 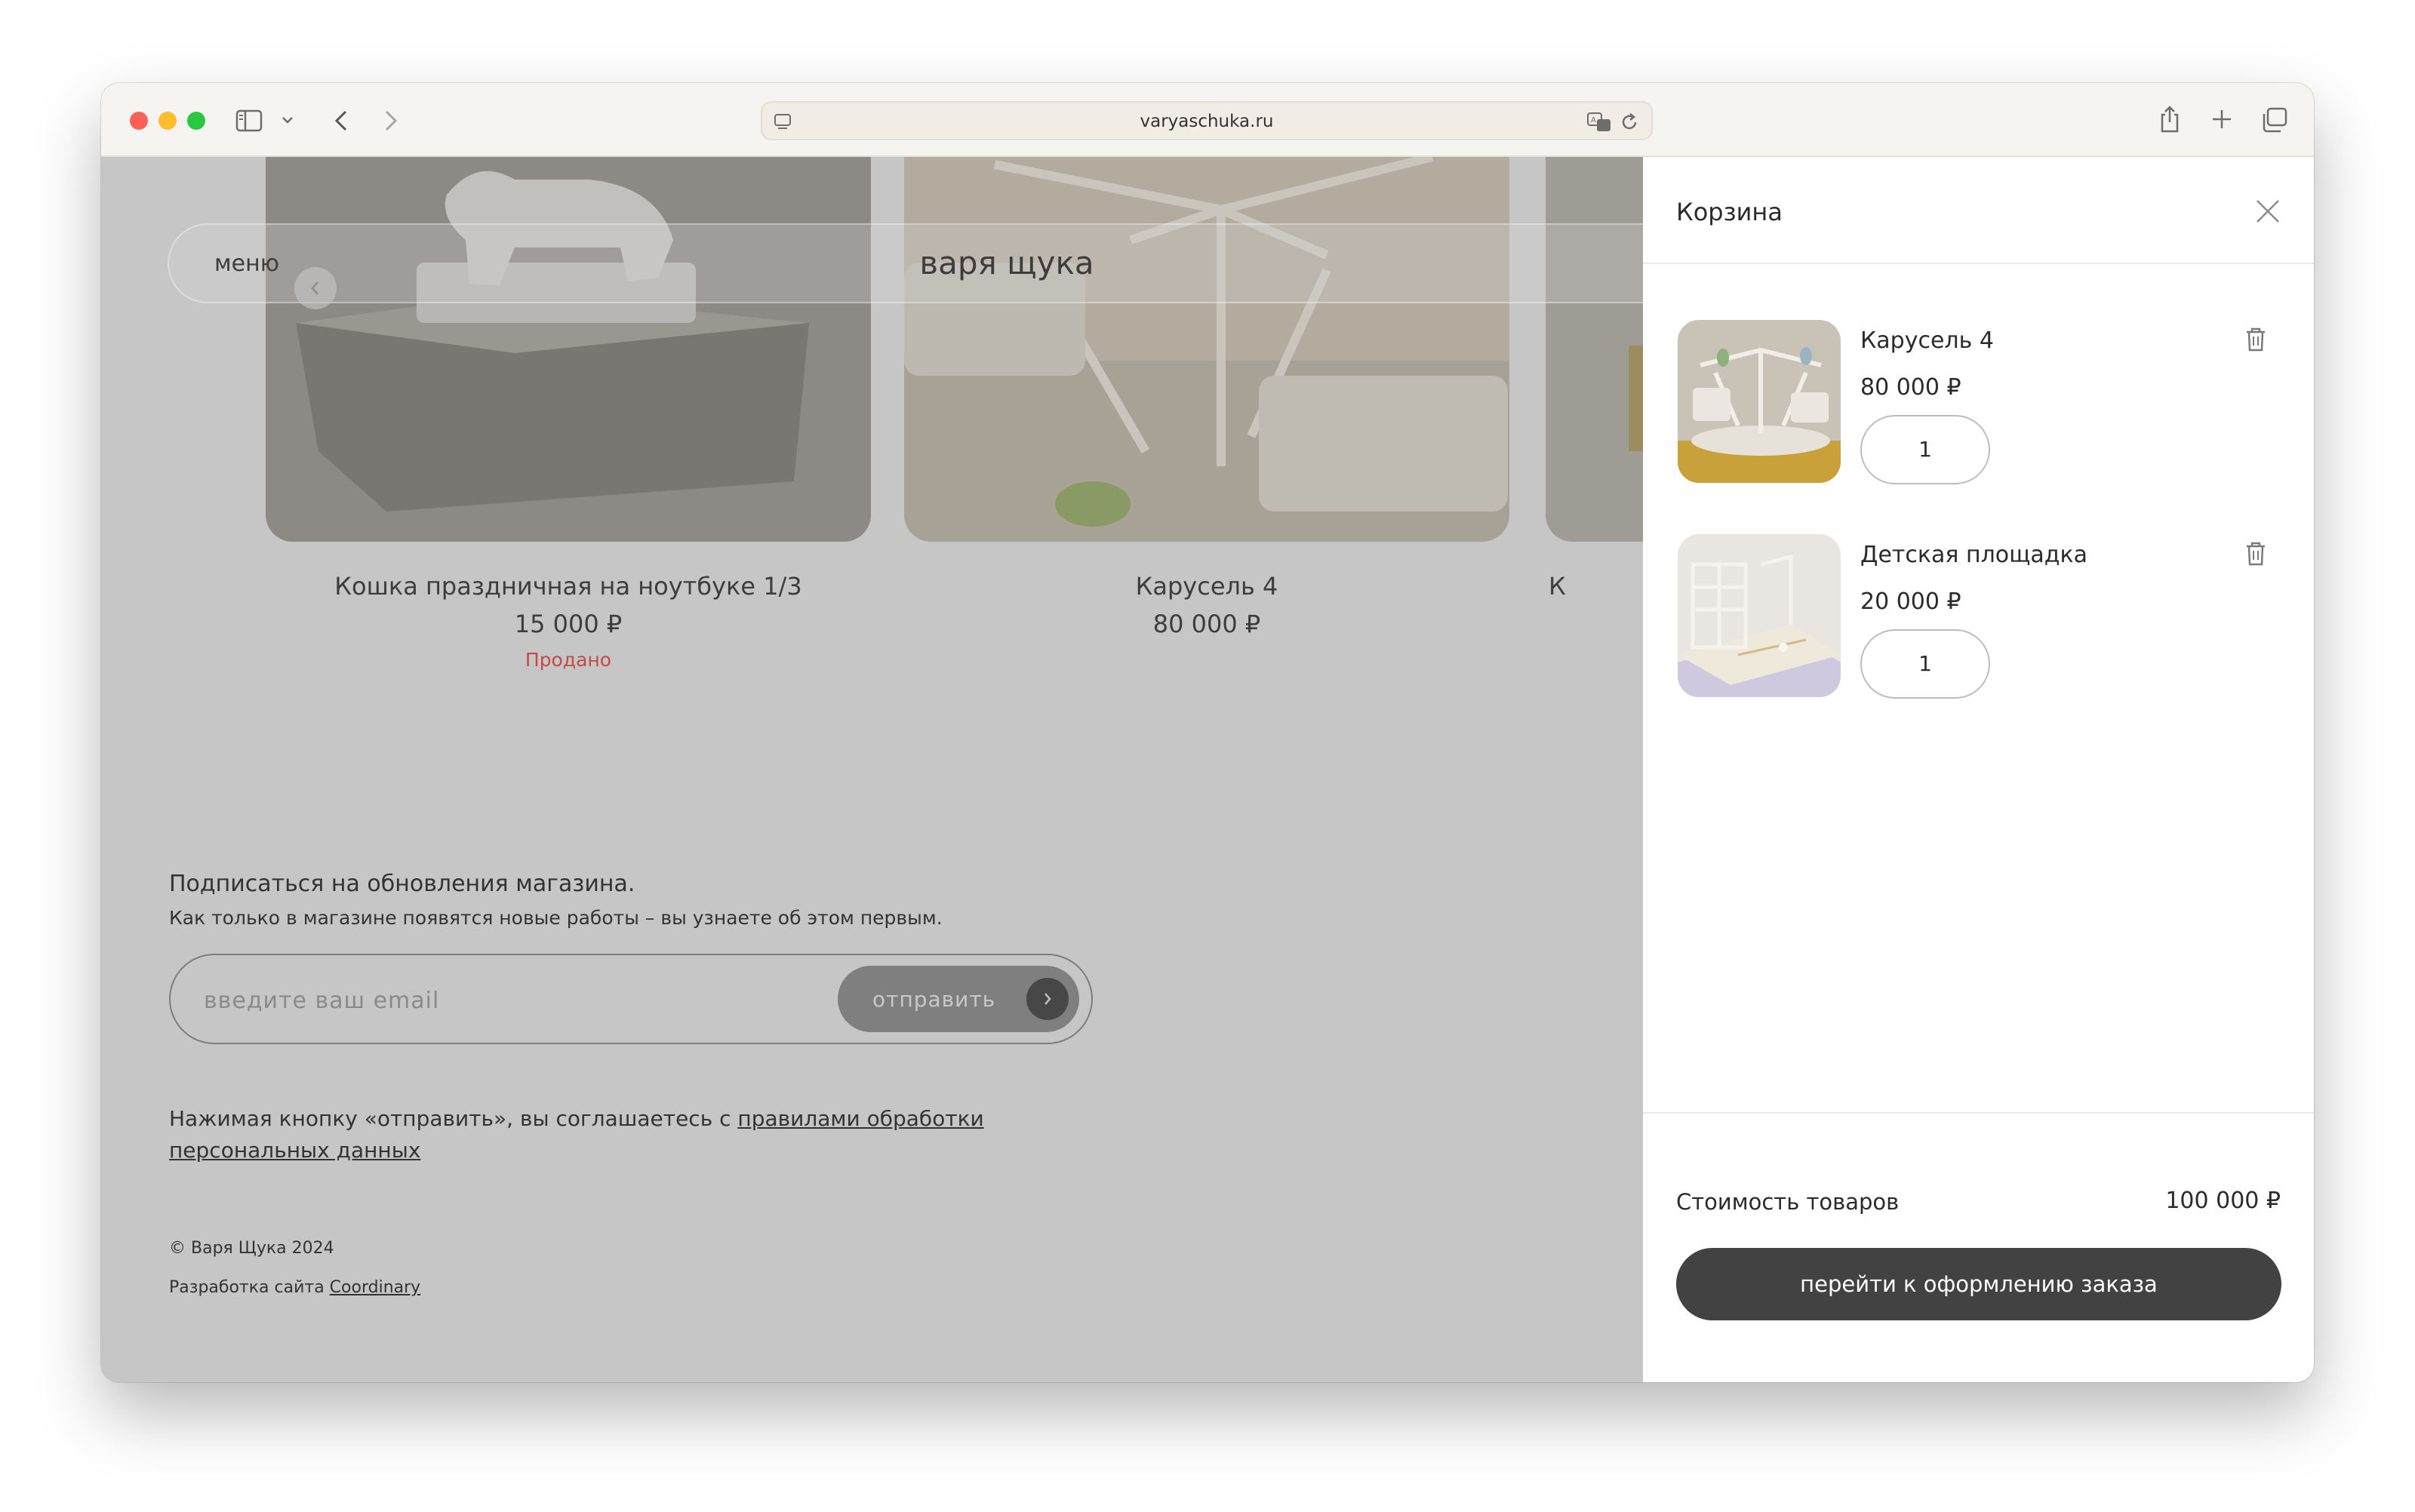 What do you see at coordinates (2223, 1201) in the screenshot?
I see `total-value: 100 000 ₽` at bounding box center [2223, 1201].